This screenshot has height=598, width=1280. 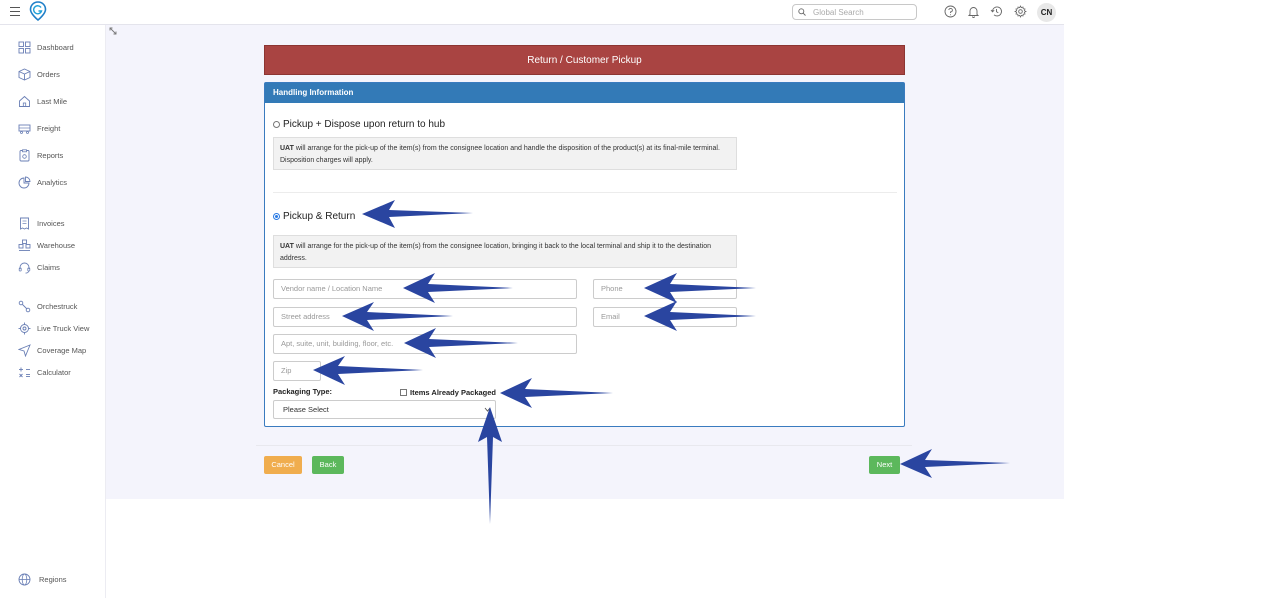 I want to click on sidebar-item-claims: Claims, so click(x=39, y=267).